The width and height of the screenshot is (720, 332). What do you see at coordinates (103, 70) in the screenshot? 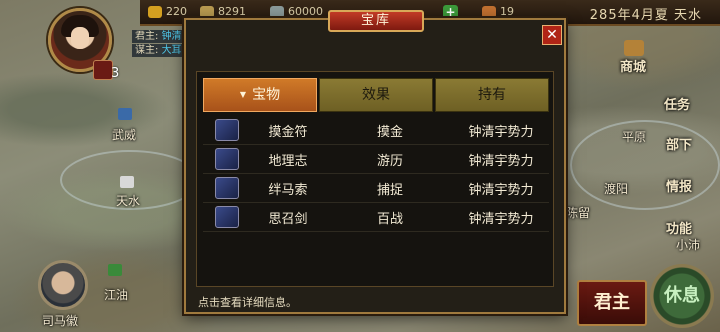
I see `treasure-badge-icon` at bounding box center [103, 70].